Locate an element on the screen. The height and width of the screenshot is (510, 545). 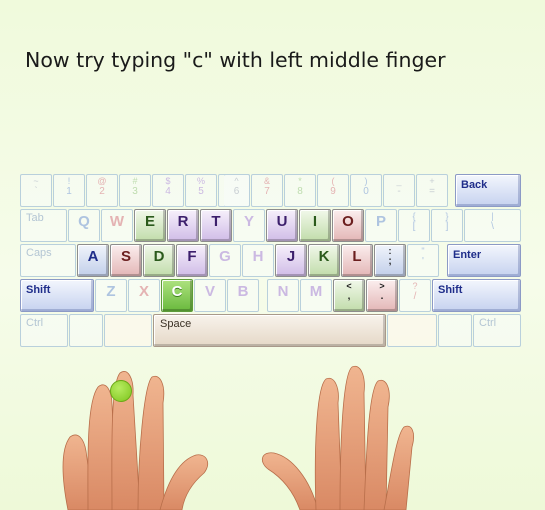
key-left-shift: Shift is located at coordinates (57, 295).